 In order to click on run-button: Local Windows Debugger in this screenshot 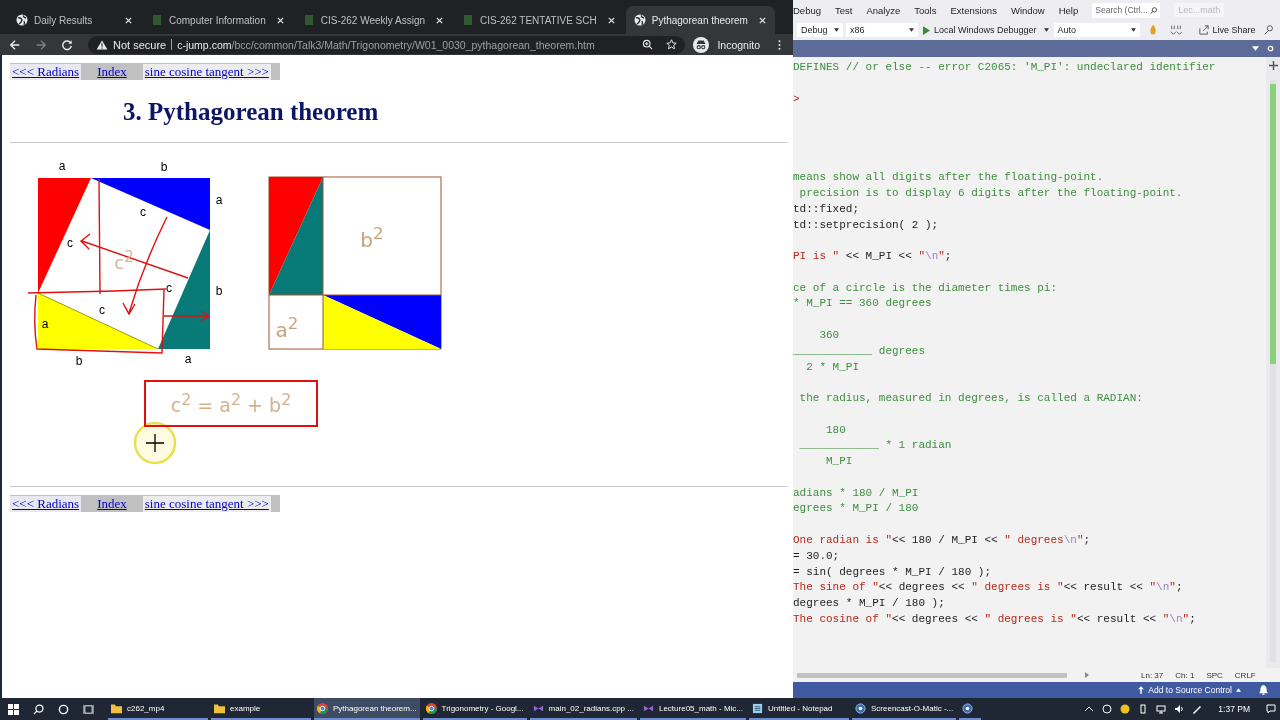, I will do `click(986, 30)`.